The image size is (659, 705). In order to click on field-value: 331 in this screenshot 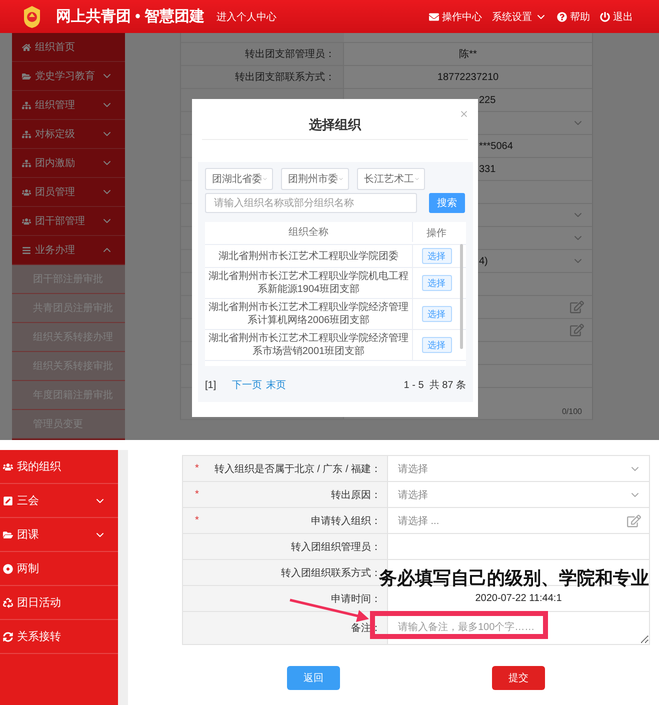, I will do `click(487, 169)`.